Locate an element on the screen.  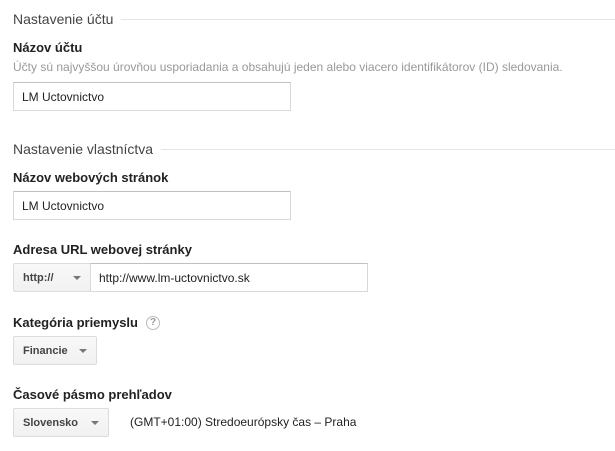
property-settings-heading: Nastavenie vlastníctva is located at coordinates (87, 149).